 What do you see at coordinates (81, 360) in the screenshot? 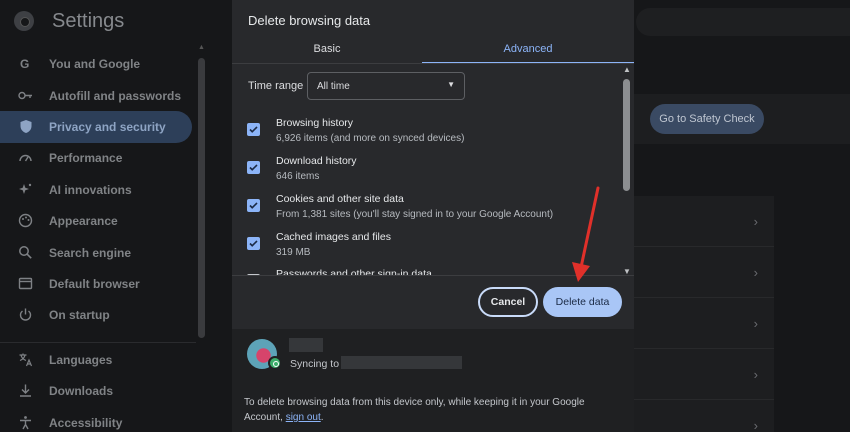
I see `sidebar-item-label: Languages` at bounding box center [81, 360].